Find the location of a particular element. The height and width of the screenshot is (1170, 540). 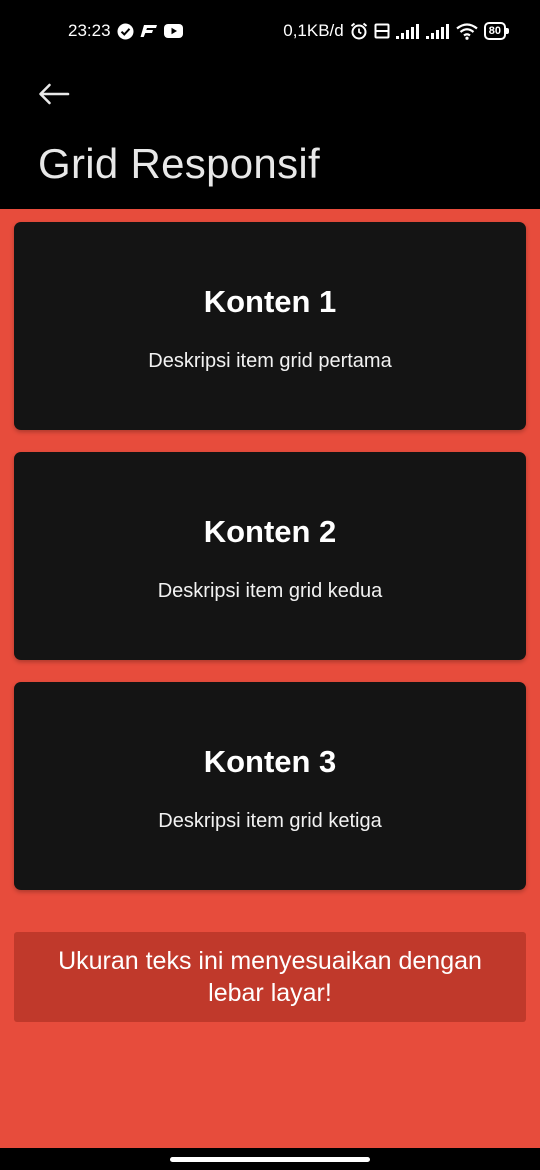

home-indicator is located at coordinates (270, 1159).